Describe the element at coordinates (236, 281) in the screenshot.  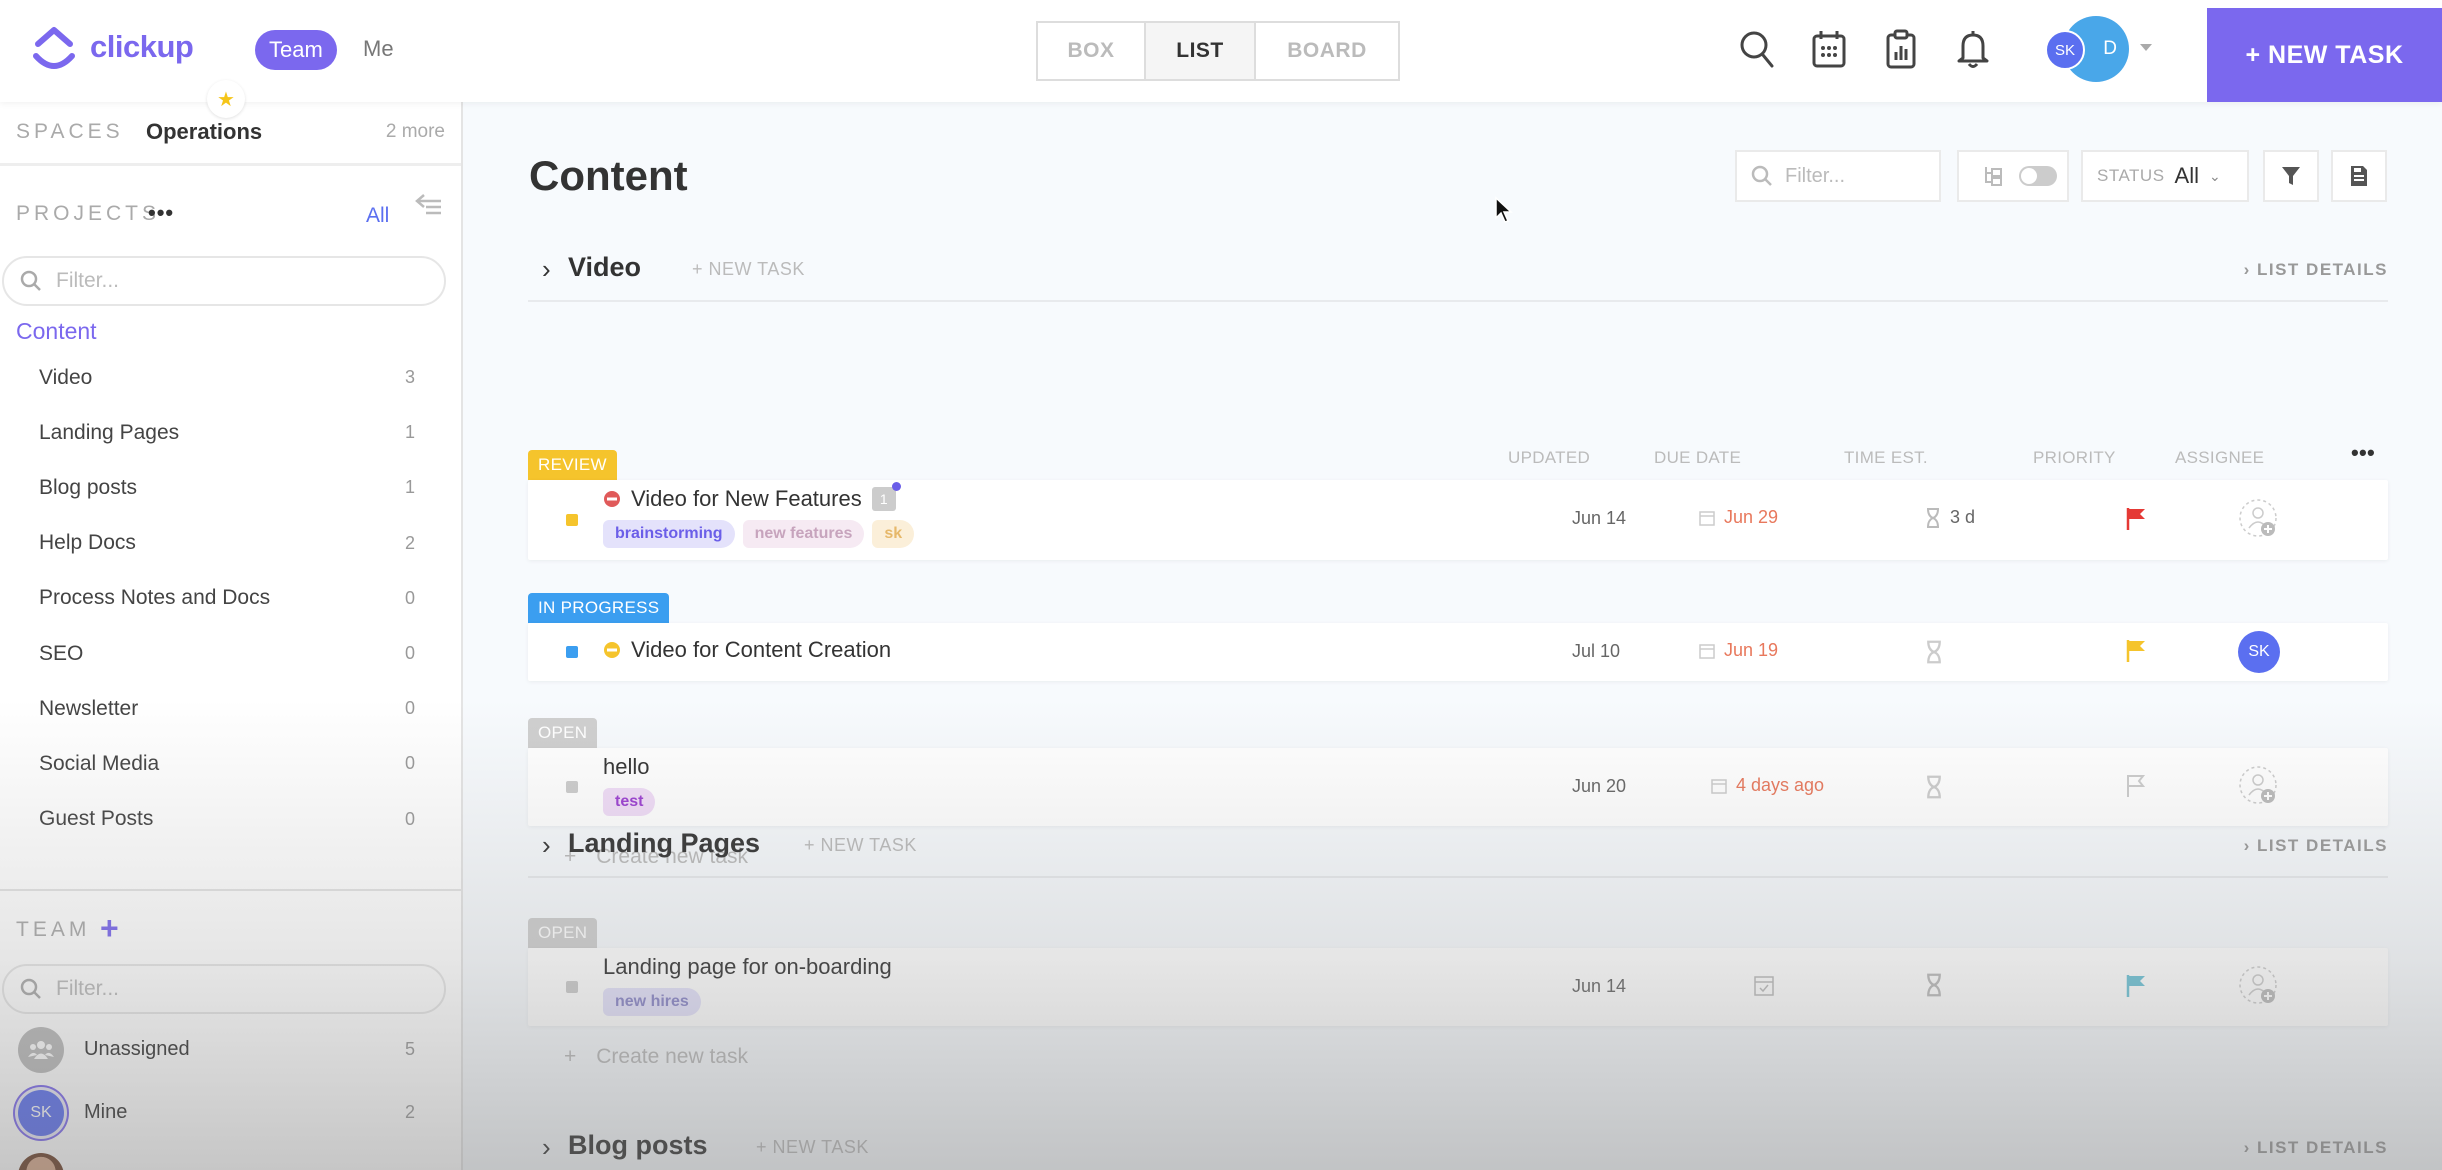
I see `projects-filter-input` at that location.